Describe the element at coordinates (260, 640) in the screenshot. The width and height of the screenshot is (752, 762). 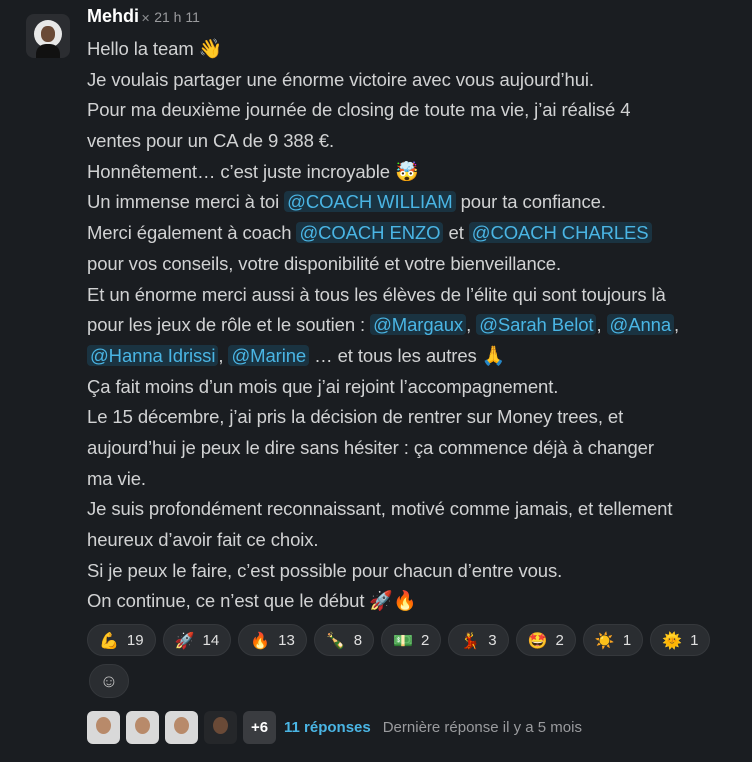
I see `fire-icon: 🔥` at that location.